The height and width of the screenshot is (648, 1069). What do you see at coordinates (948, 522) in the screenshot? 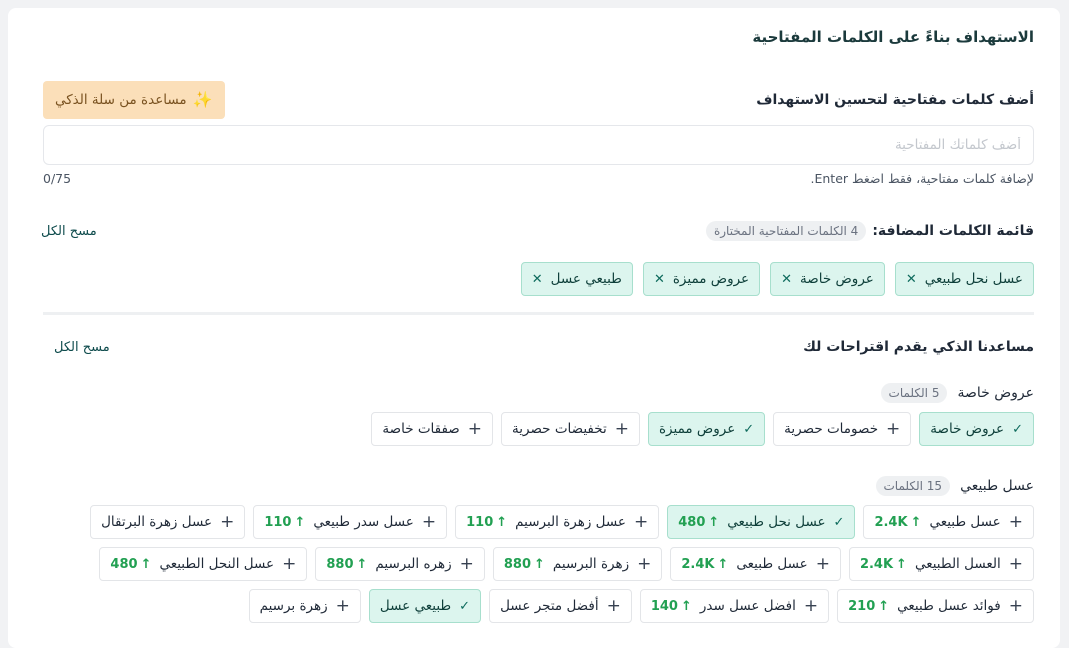
I see `suggestion-chip: + عسل طبيعي ↑ 2.4K` at bounding box center [948, 522].